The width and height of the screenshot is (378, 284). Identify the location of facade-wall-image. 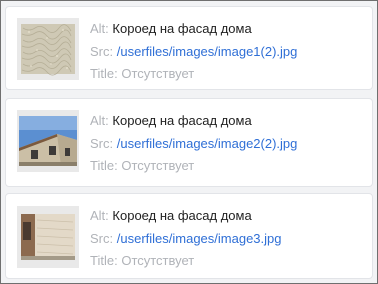
(48, 237).